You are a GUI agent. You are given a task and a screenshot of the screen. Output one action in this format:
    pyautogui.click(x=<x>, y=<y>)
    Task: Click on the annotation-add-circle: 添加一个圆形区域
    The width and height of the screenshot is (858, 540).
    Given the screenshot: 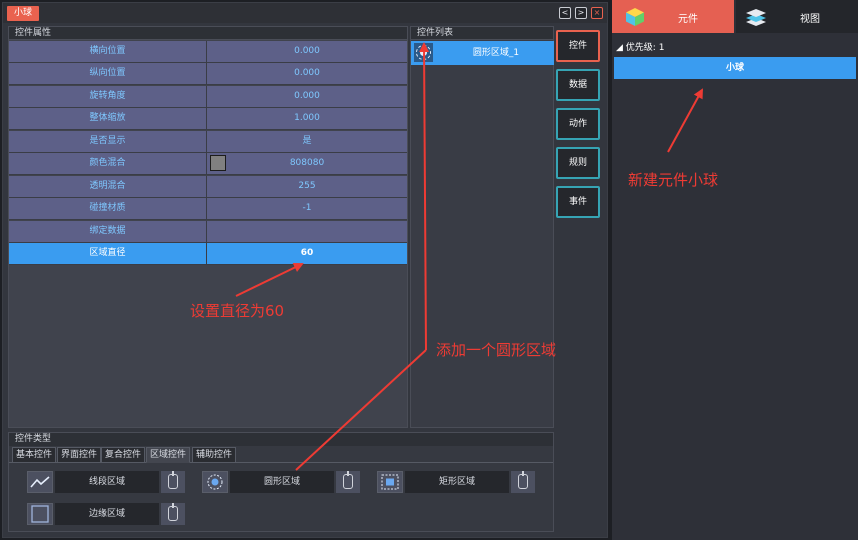 What is the action you would take?
    pyautogui.click(x=496, y=350)
    